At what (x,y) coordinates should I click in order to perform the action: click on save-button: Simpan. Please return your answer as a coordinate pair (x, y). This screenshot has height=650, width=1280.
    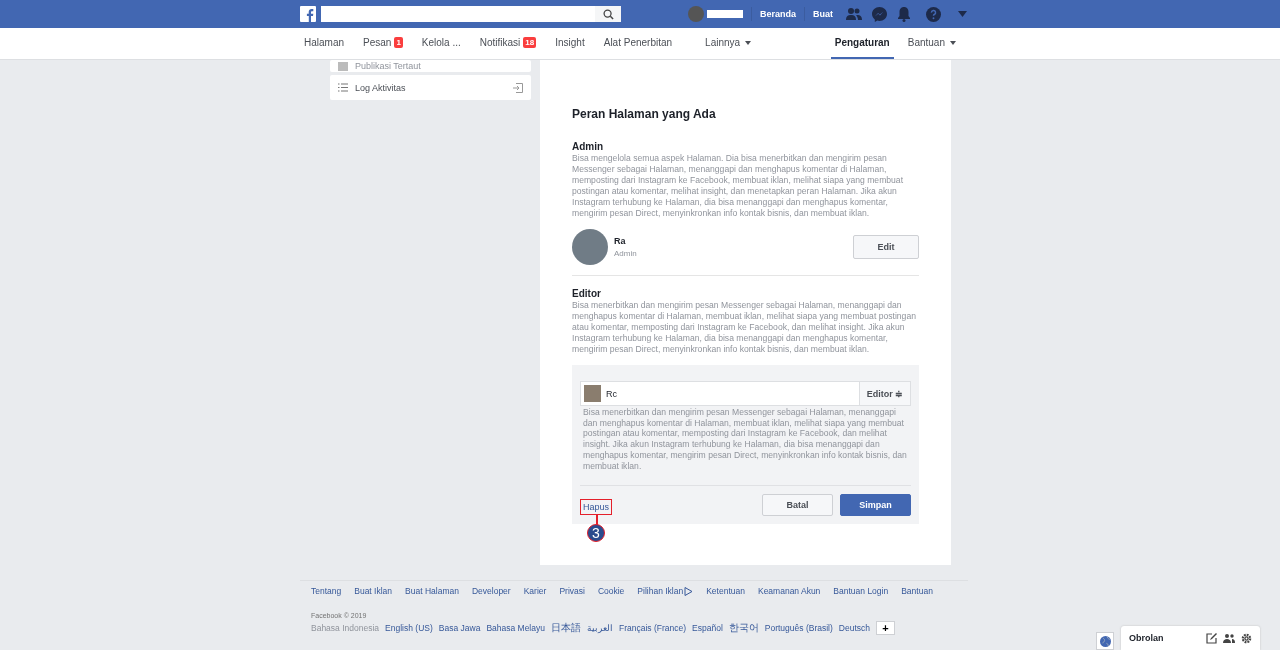
    Looking at the image, I should click on (875, 505).